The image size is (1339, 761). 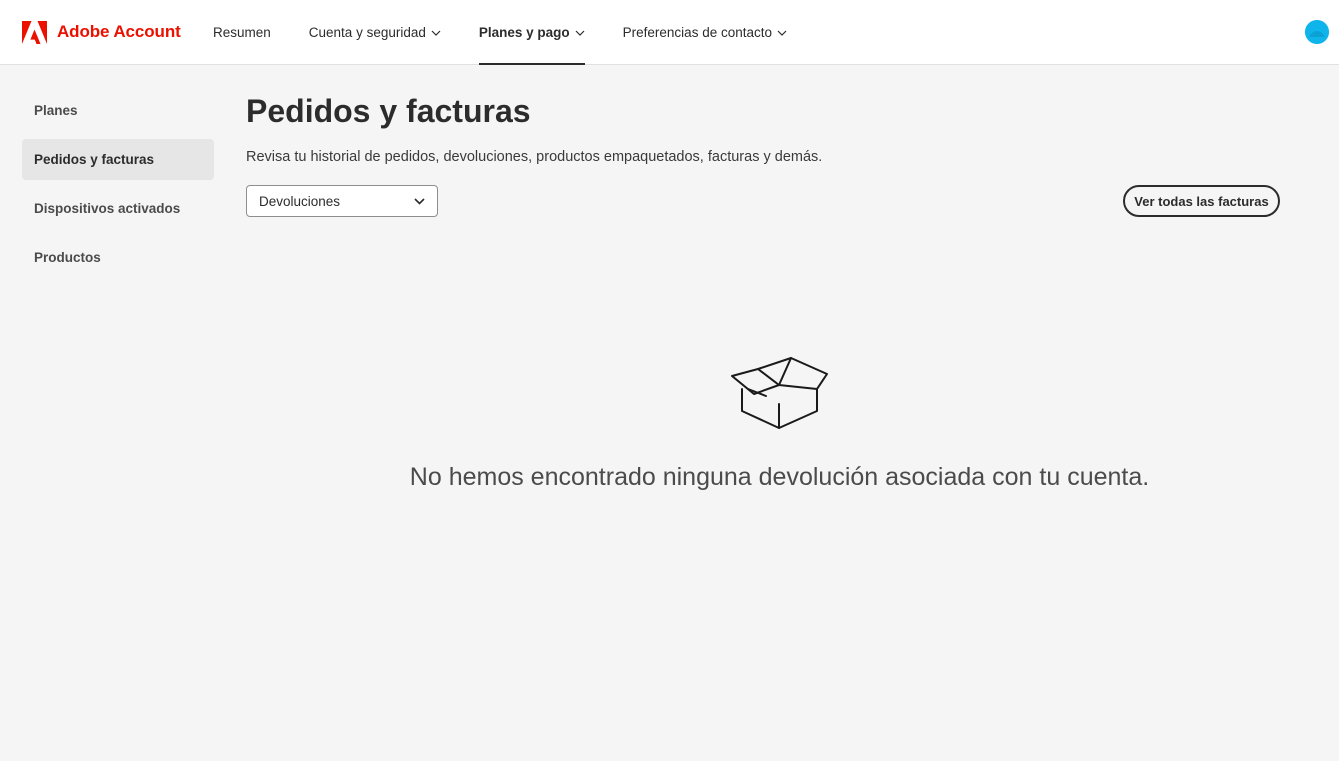 I want to click on brand-name: Adobe Account, so click(x=119, y=31).